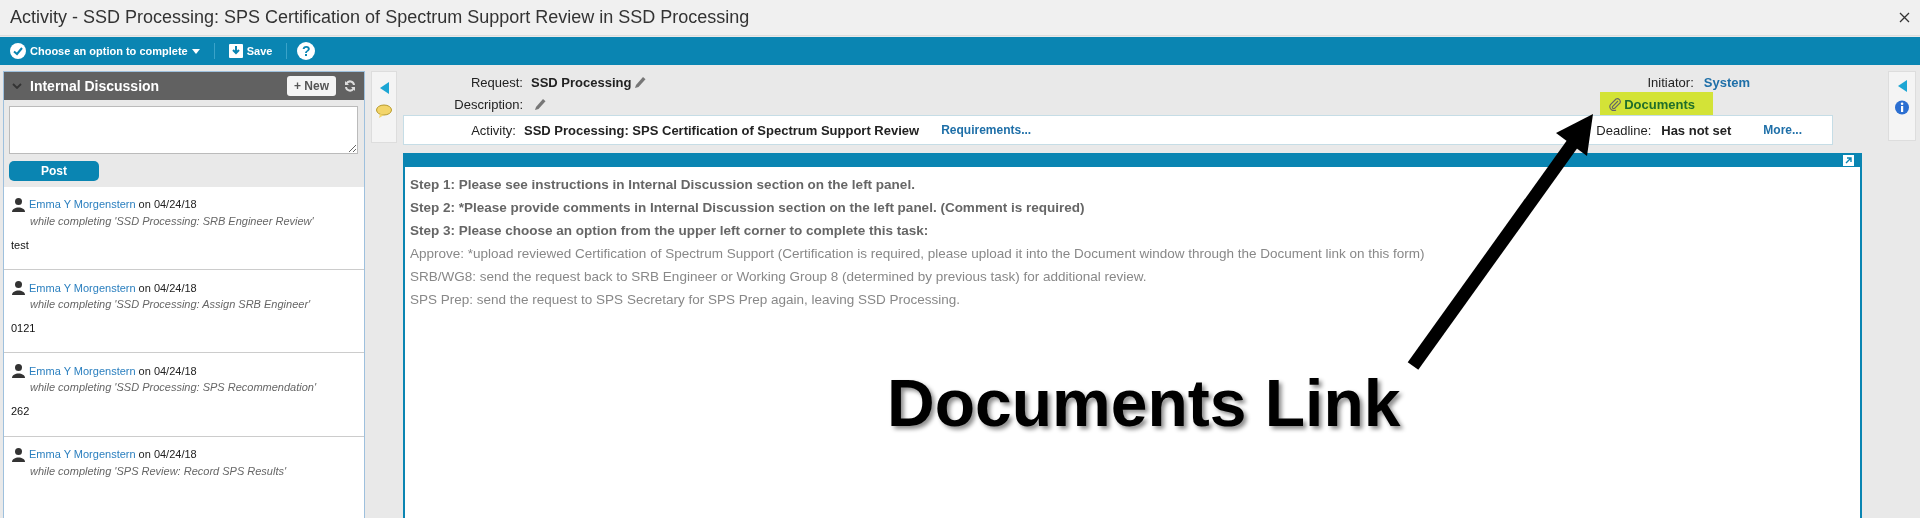  What do you see at coordinates (1904, 17) in the screenshot?
I see `close-icon` at bounding box center [1904, 17].